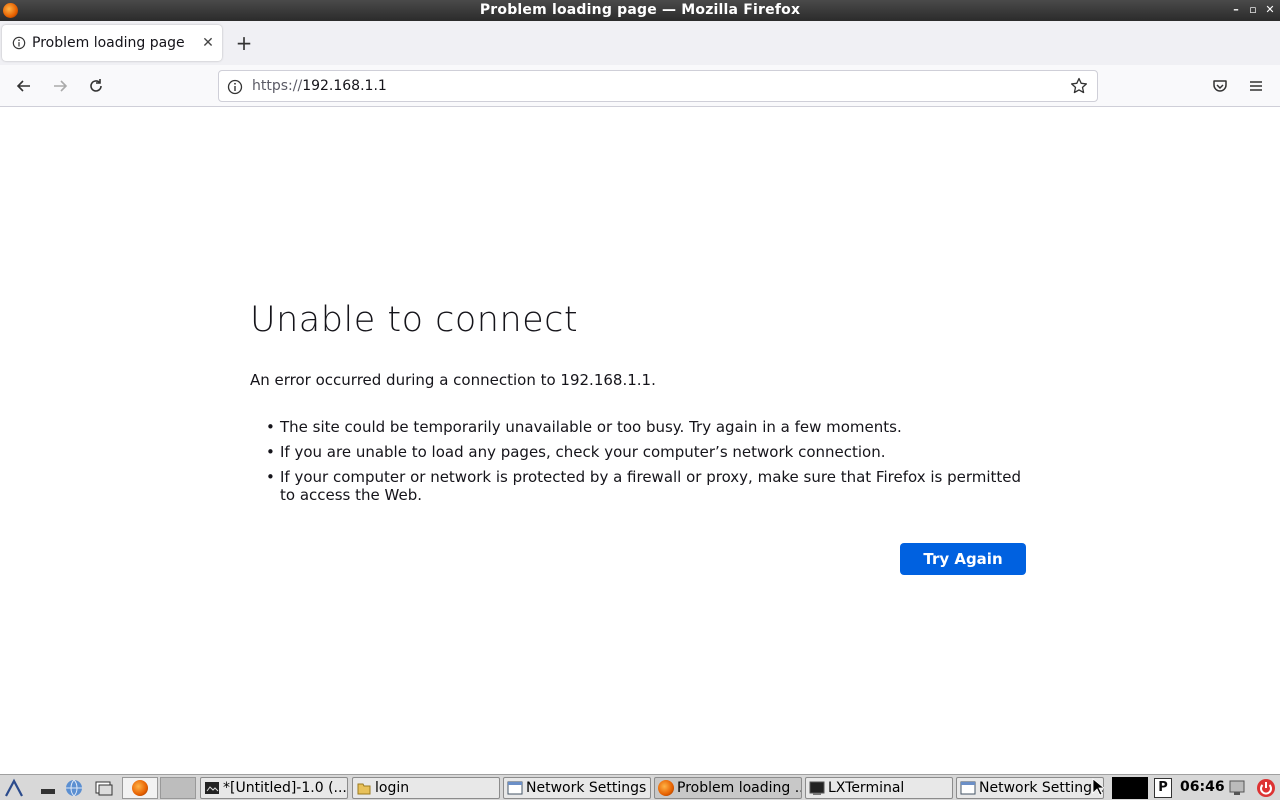 This screenshot has height=800, width=1280. I want to click on network-status-icon, so click(1237, 788).